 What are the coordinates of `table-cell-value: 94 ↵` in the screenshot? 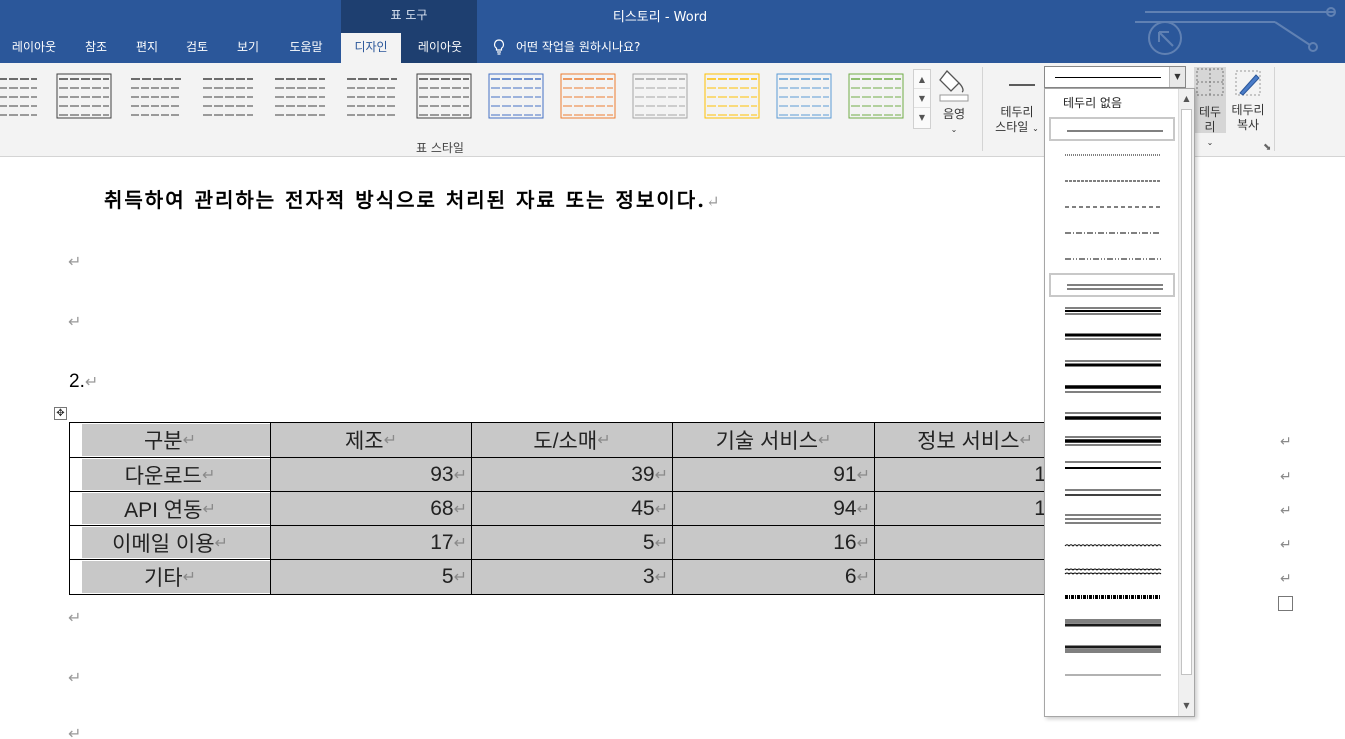 It's located at (773, 508).